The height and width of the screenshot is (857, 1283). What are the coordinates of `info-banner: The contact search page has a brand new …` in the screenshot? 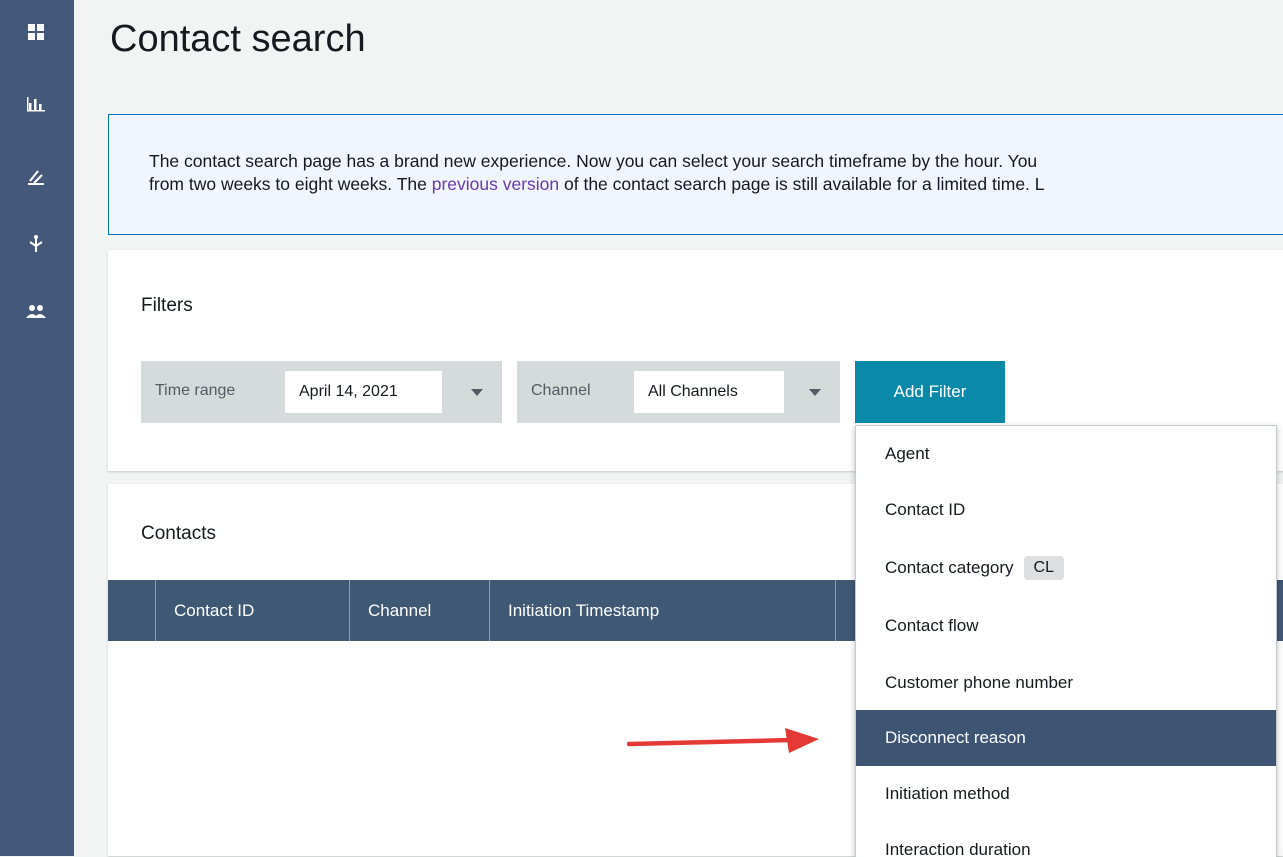 It's located at (695, 174).